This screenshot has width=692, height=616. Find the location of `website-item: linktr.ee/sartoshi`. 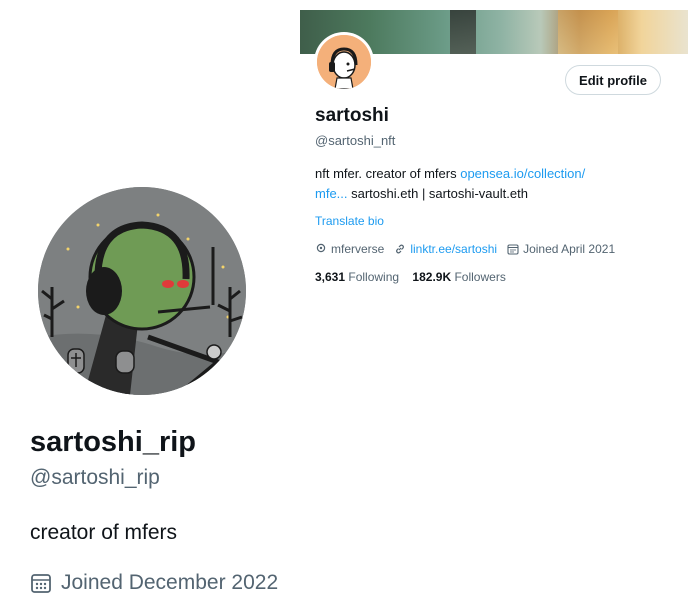

website-item: linktr.ee/sartoshi is located at coordinates (445, 249).